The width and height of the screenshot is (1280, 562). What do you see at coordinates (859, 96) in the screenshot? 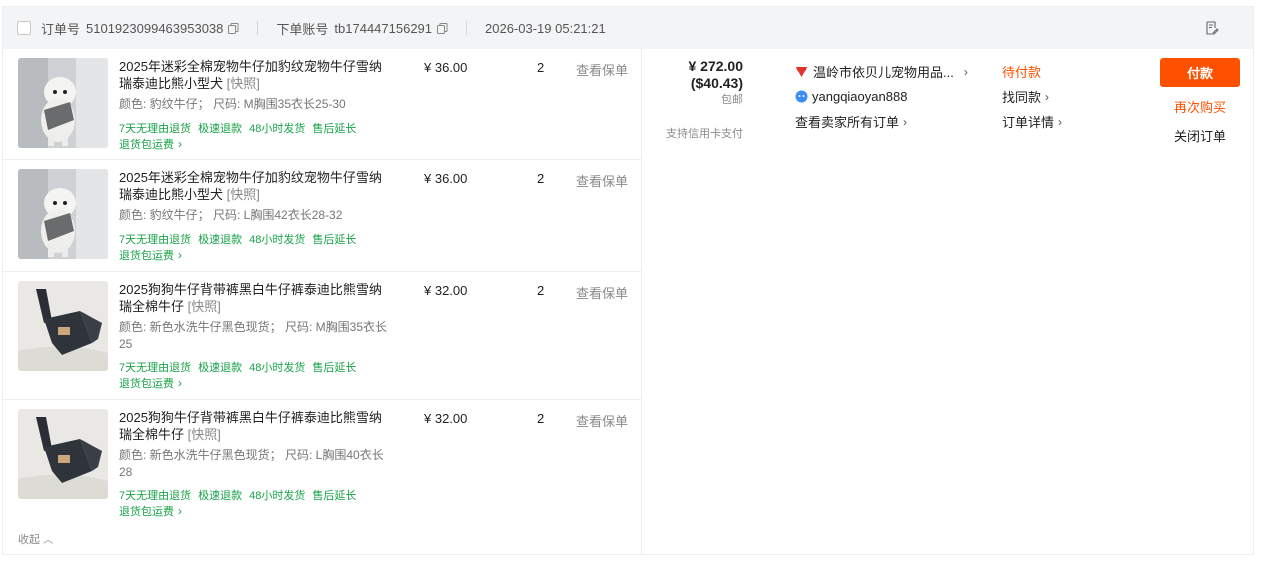
I see `seller-wangwang-id: yangqiaoyan888` at bounding box center [859, 96].